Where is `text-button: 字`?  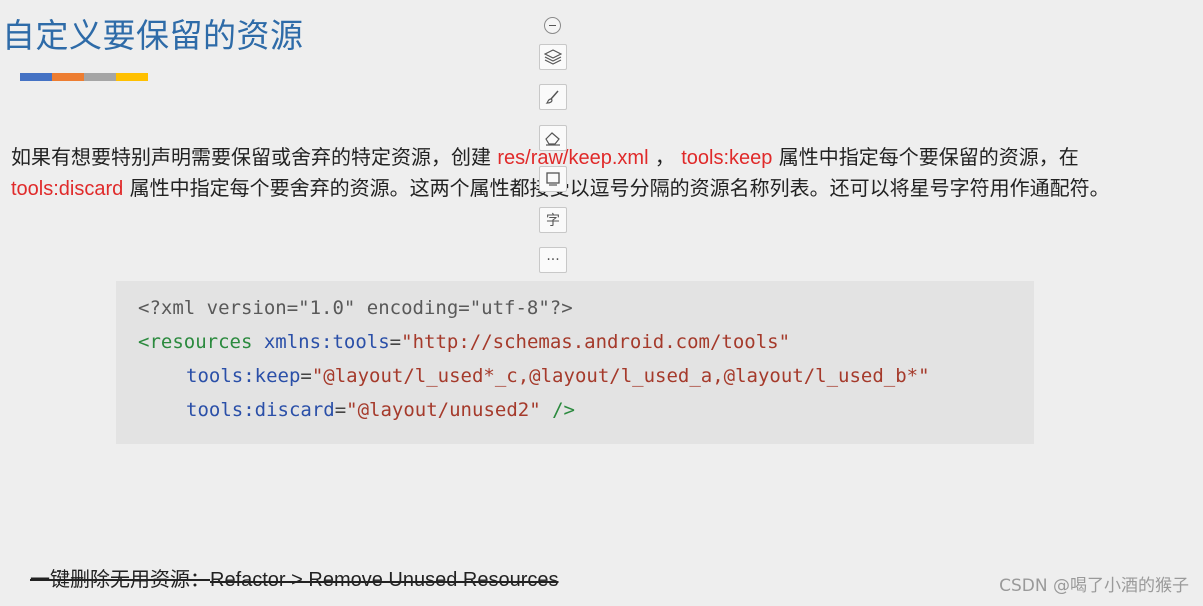
text-button: 字 is located at coordinates (553, 220).